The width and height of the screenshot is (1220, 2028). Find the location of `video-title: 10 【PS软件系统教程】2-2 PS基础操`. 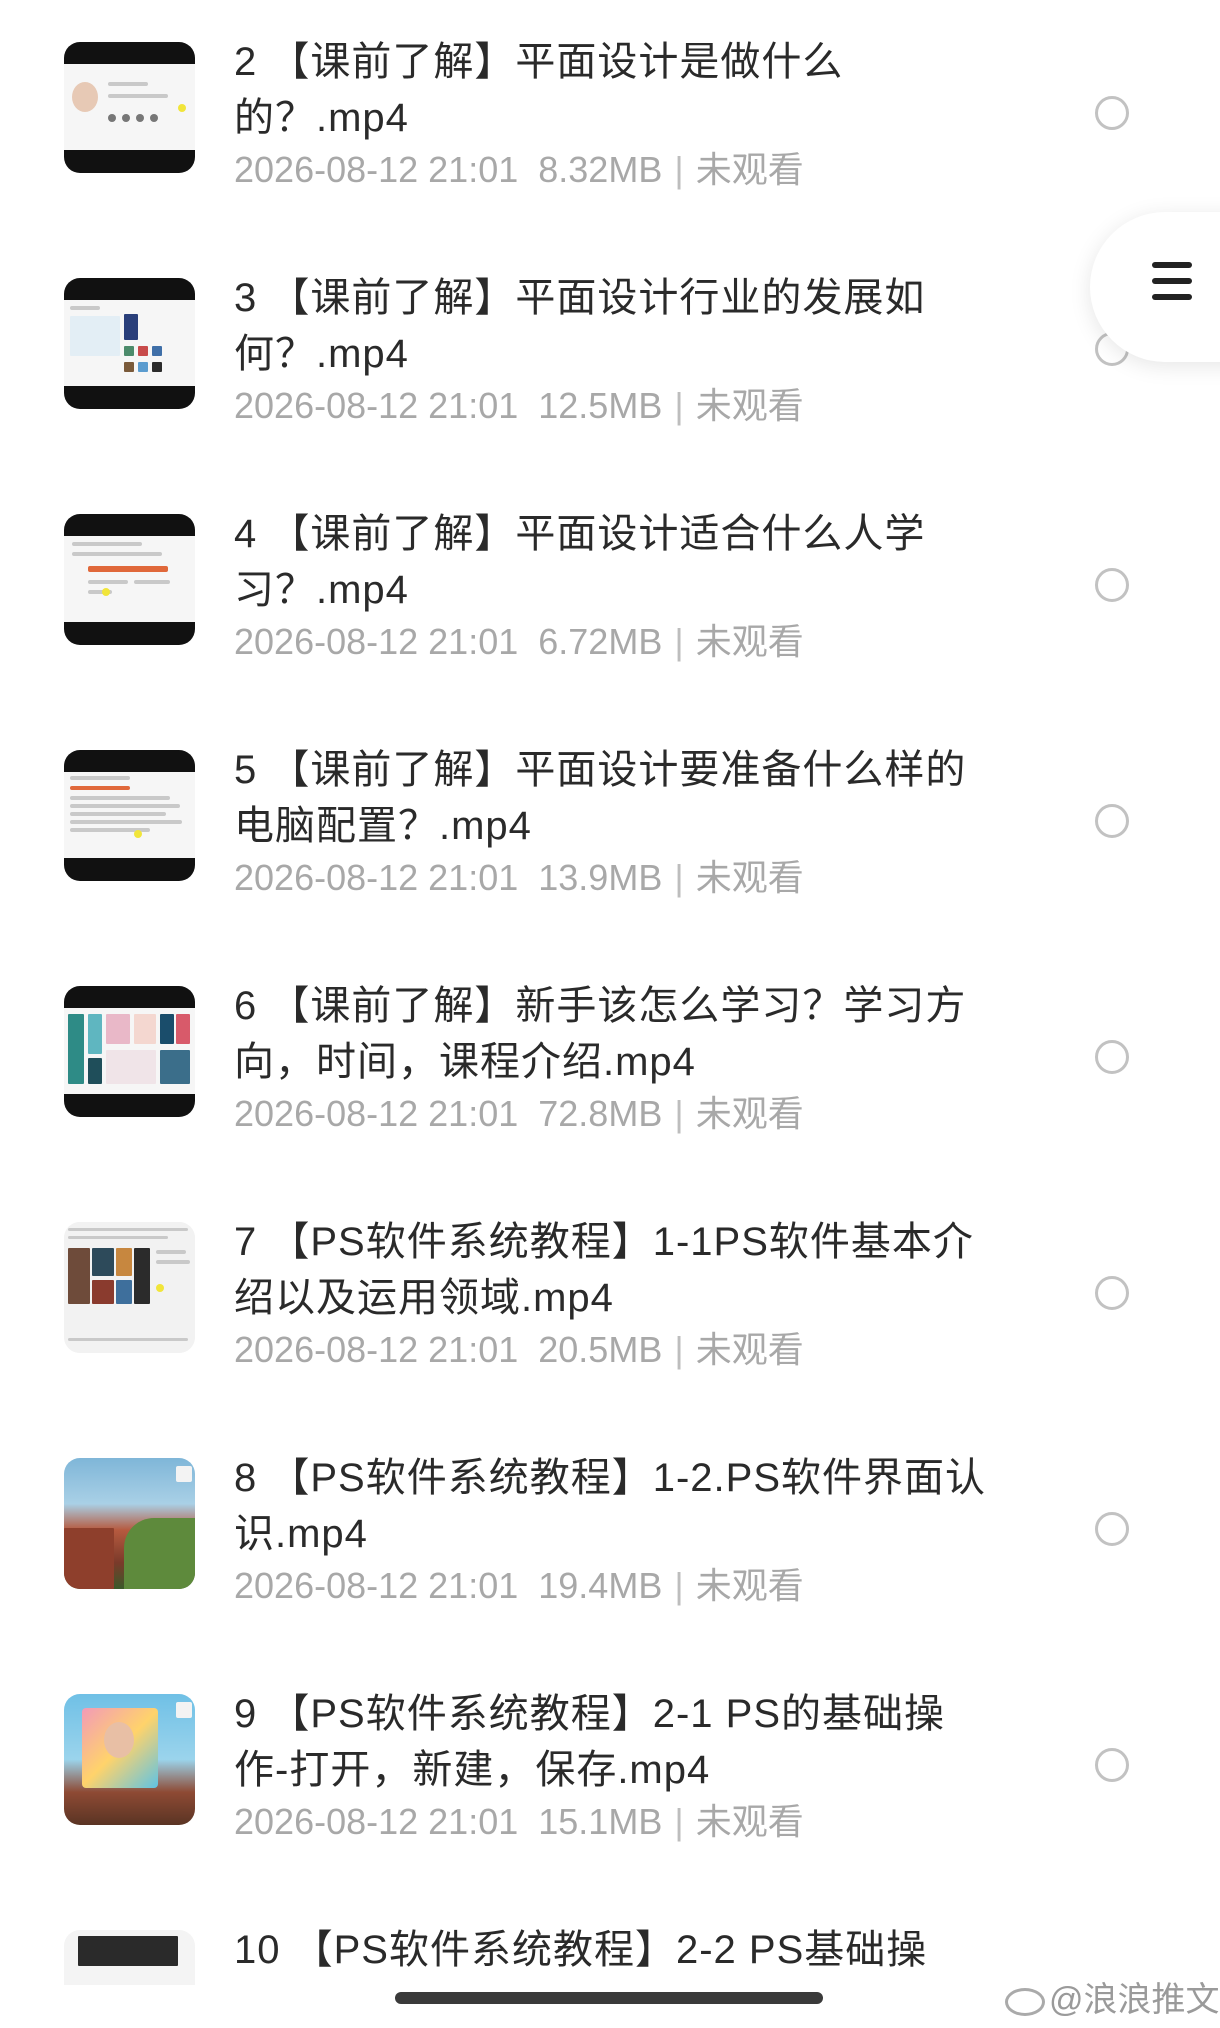

video-title: 10 【PS软件系统教程】2-2 PS基础操 is located at coordinates (581, 1950).